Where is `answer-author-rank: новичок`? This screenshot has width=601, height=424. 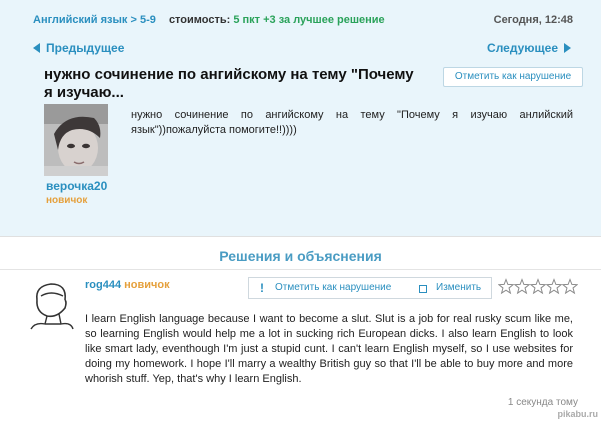 answer-author-rank: новичок is located at coordinates (147, 285).